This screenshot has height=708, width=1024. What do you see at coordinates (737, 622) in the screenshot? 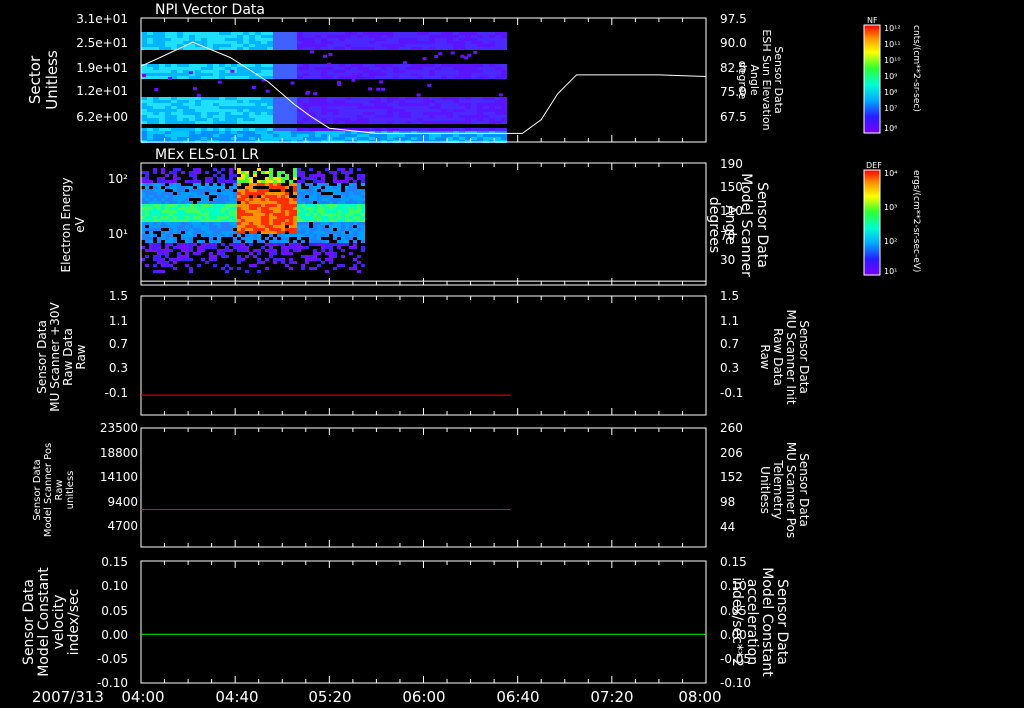
I see `axis-label-line: index/sec**2` at bounding box center [737, 622].